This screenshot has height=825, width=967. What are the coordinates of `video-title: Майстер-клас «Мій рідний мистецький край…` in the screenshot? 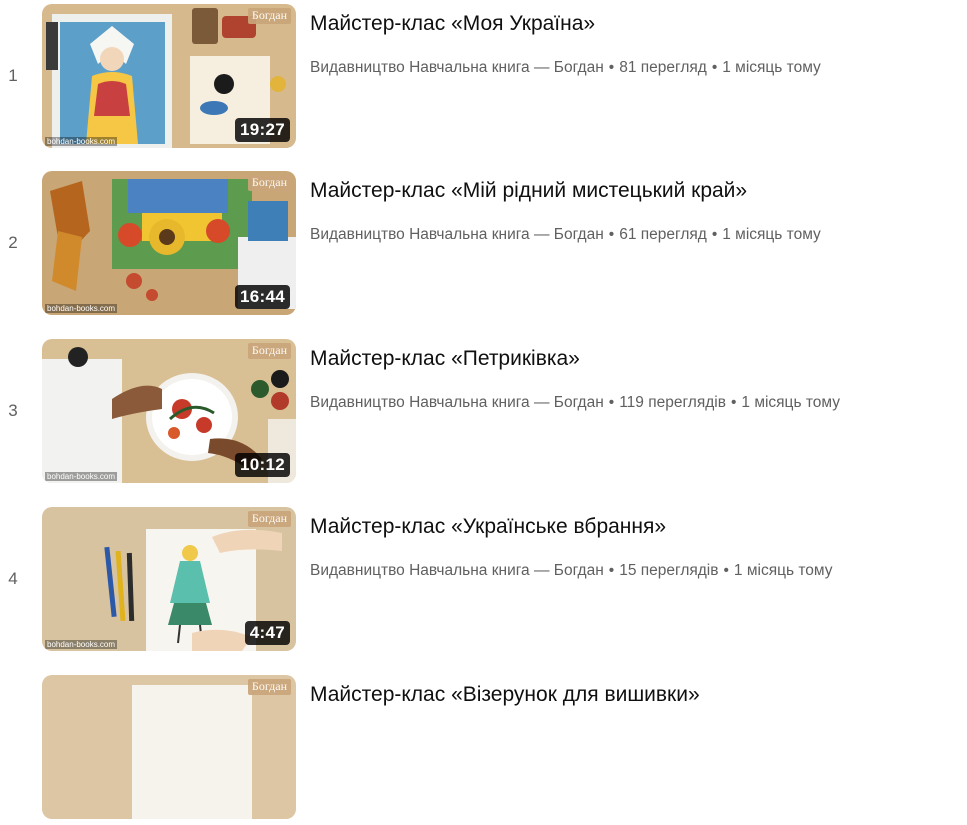 It's located at (528, 191).